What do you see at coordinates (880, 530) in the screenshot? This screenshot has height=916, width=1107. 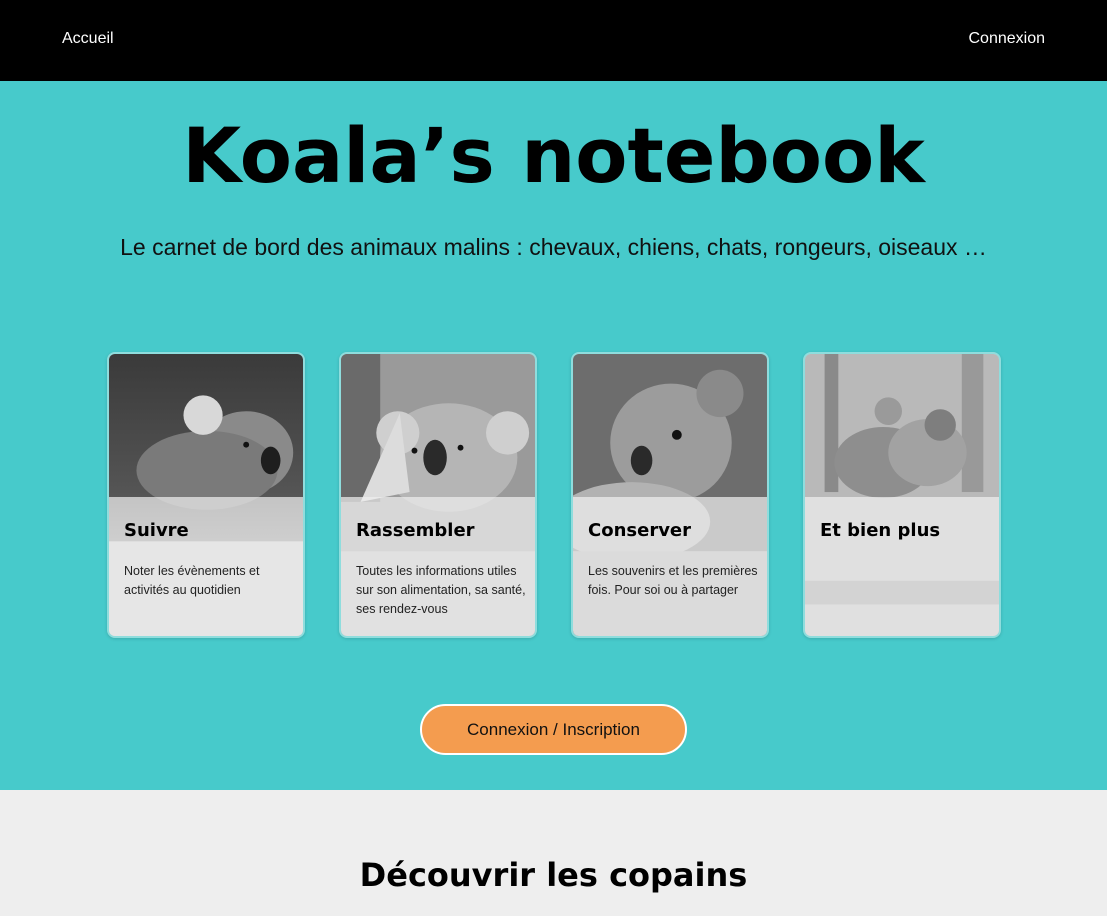 I see `card-title: Et bien plus` at bounding box center [880, 530].